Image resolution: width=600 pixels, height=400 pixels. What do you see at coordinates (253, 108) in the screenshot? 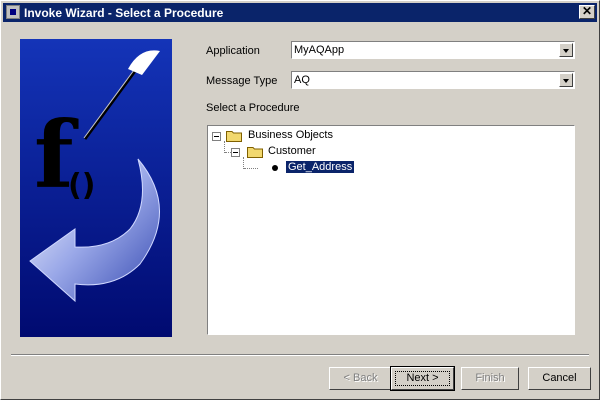
I see `select-procedure-label: Select a Procedure` at bounding box center [253, 108].